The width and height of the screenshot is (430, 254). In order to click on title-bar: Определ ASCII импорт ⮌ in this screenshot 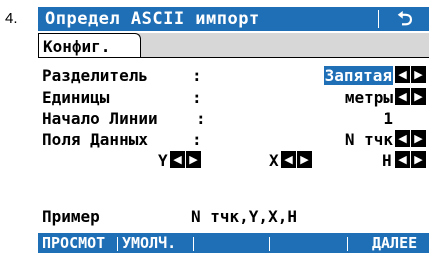, I will do `click(233, 19)`.